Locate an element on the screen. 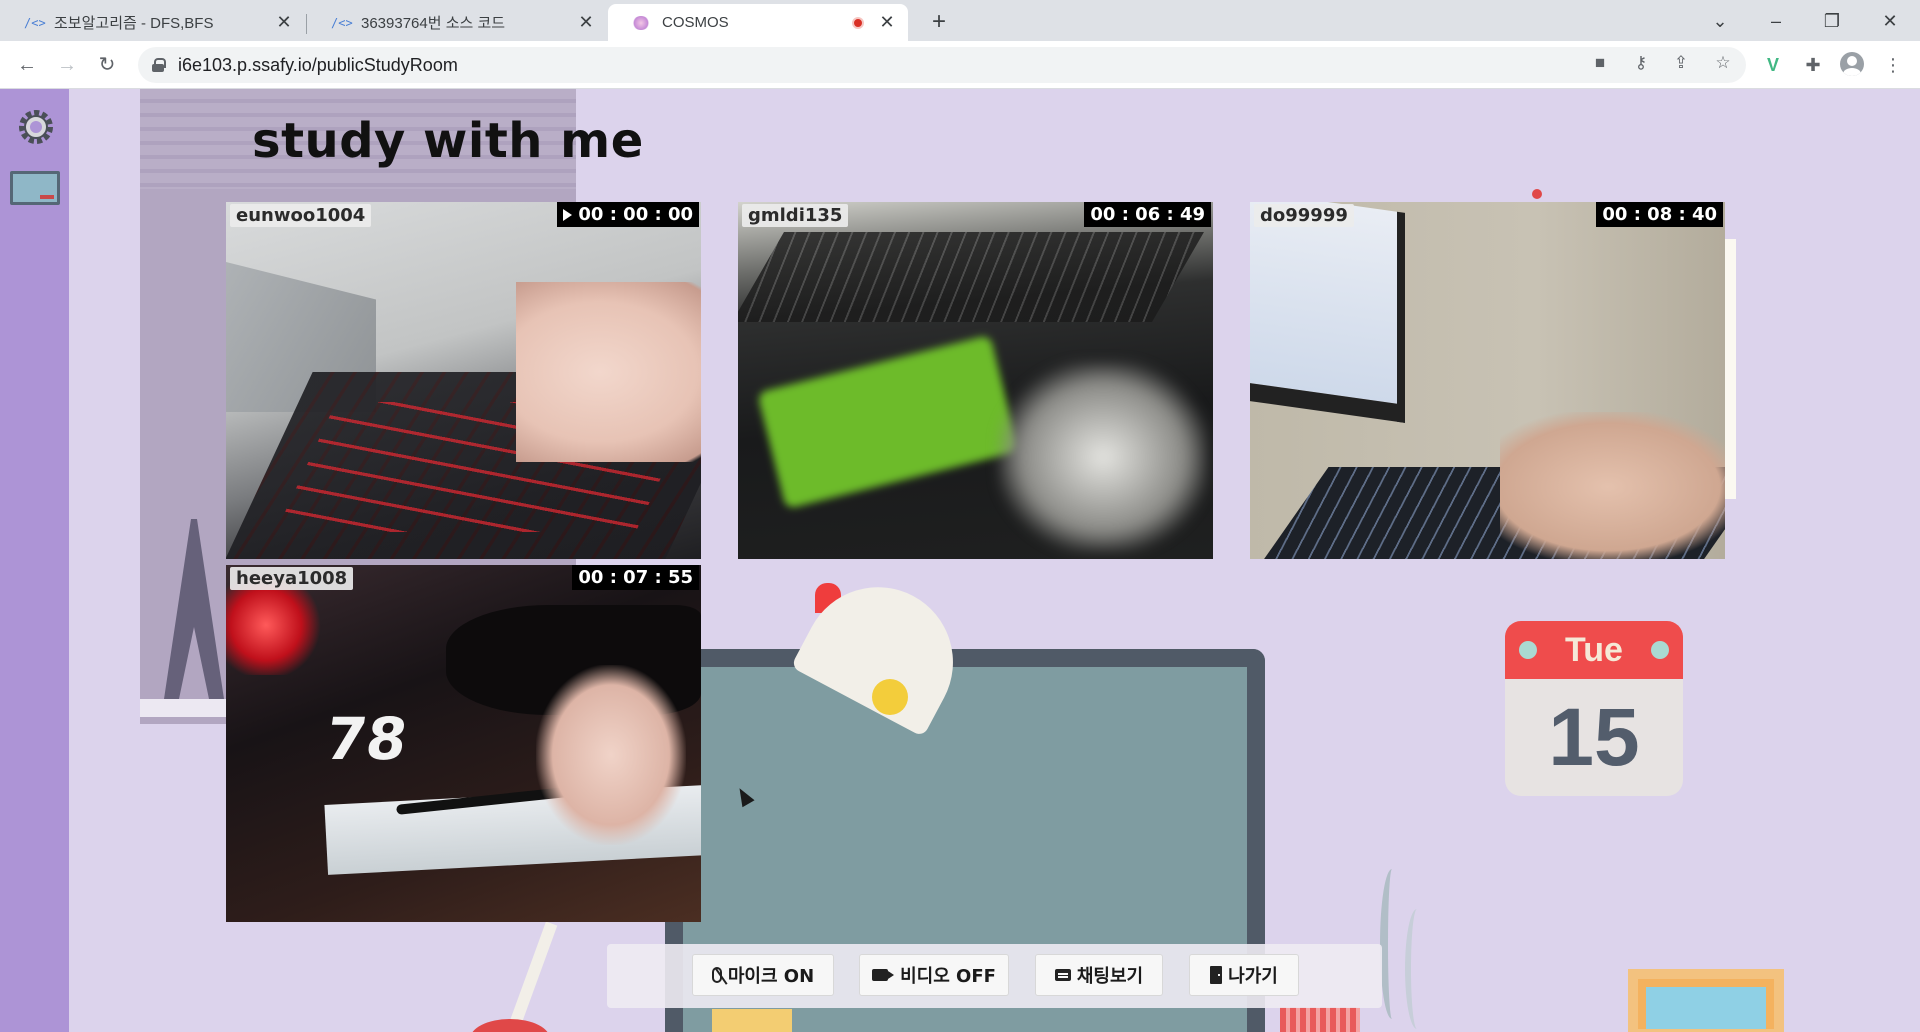 This screenshot has width=1920, height=1032. mic-off-icon is located at coordinates (716, 975).